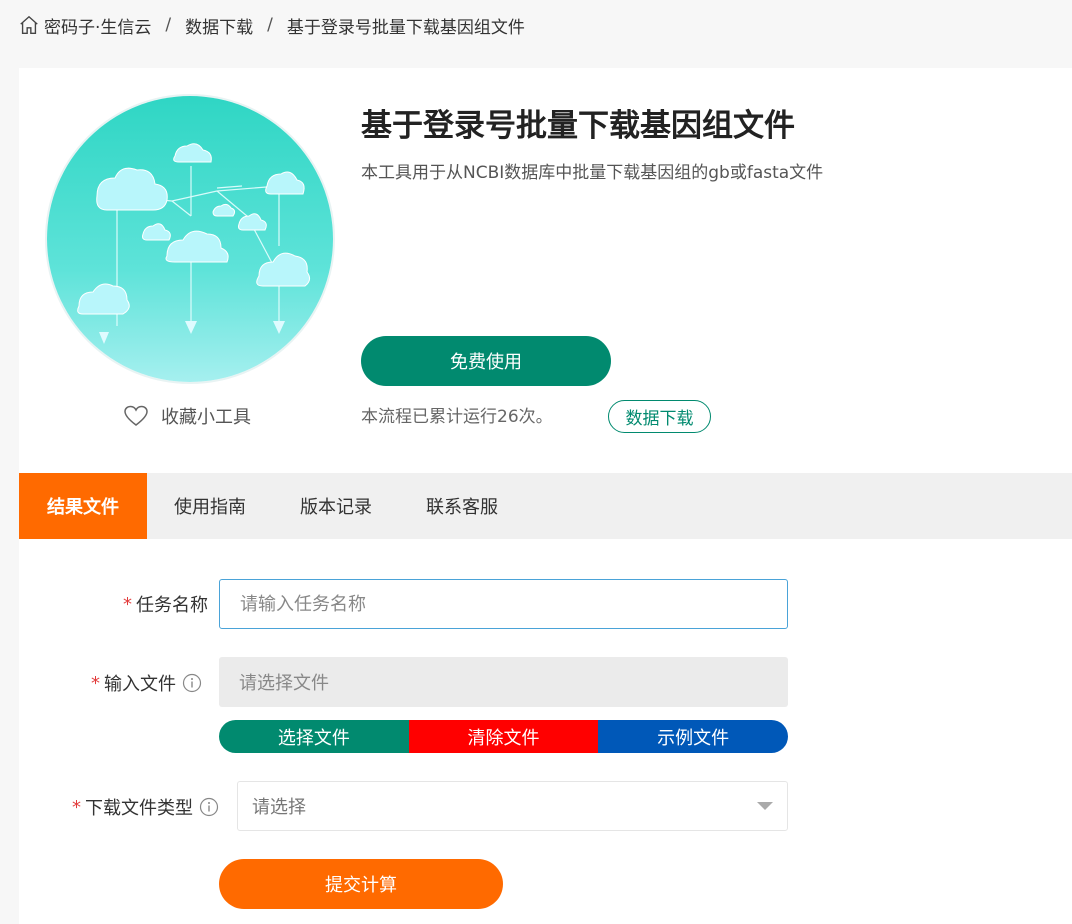 The image size is (1072, 924). I want to click on clear-file-button: 清除文件, so click(503, 736).